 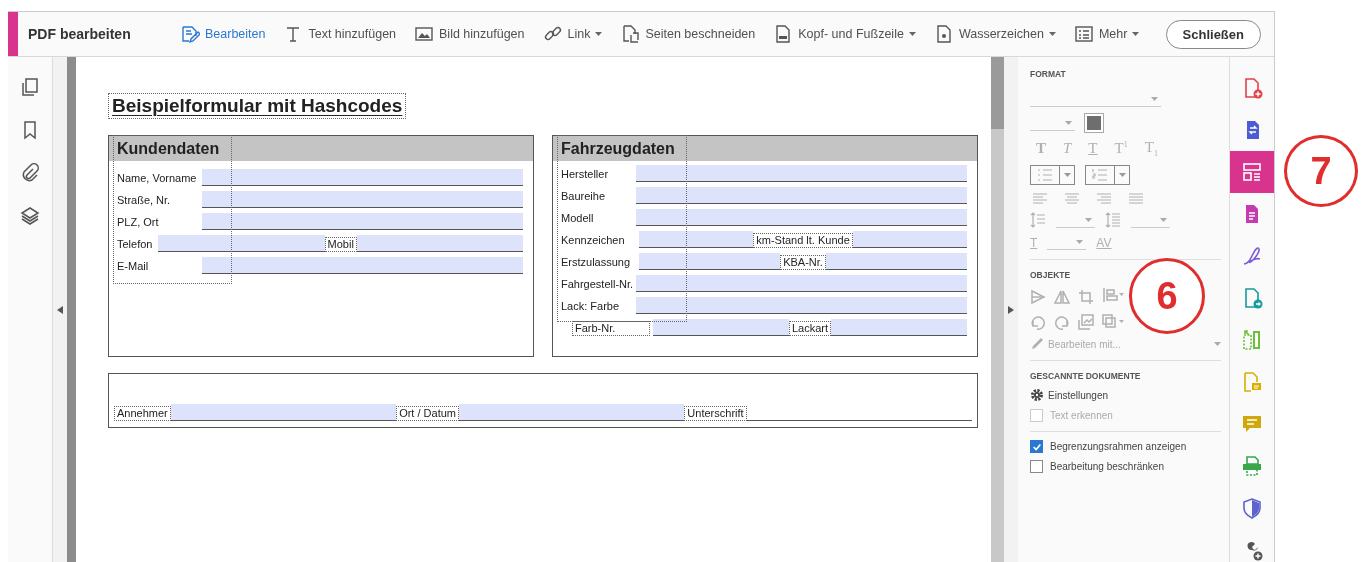 I want to click on crop-page-icon, so click(x=630, y=34).